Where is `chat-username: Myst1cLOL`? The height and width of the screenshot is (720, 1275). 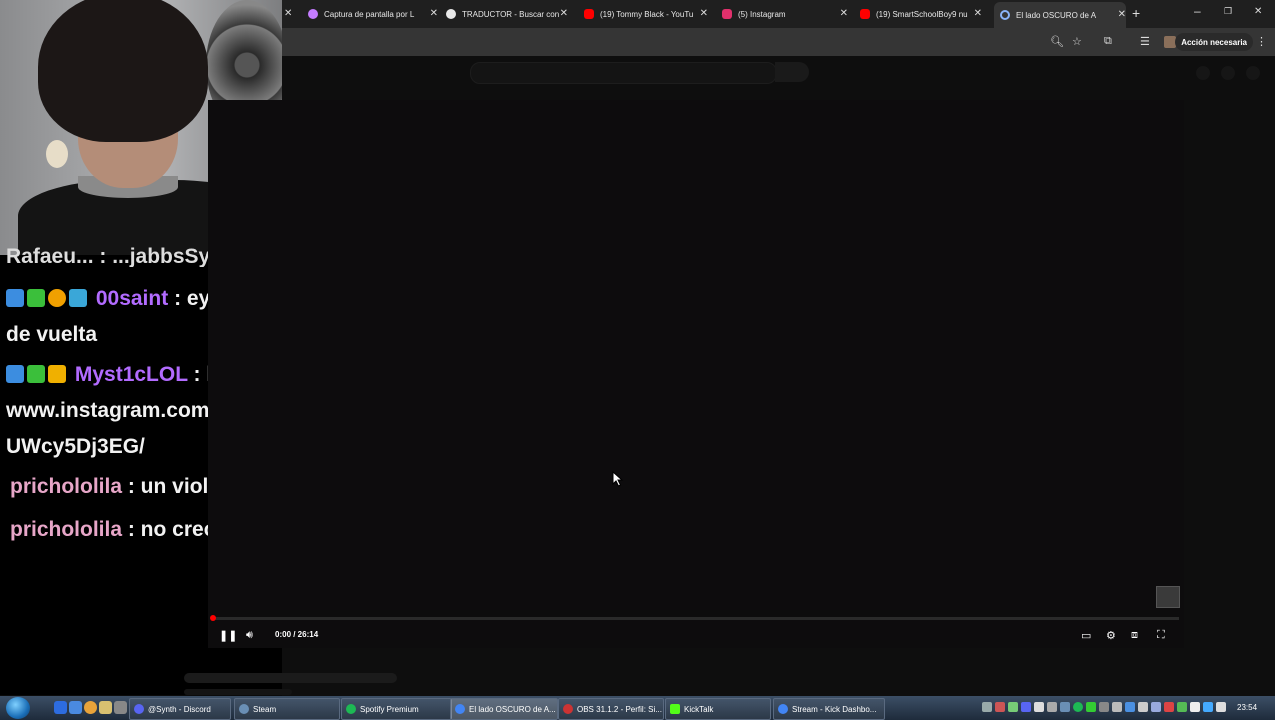 chat-username: Myst1cLOL is located at coordinates (131, 374).